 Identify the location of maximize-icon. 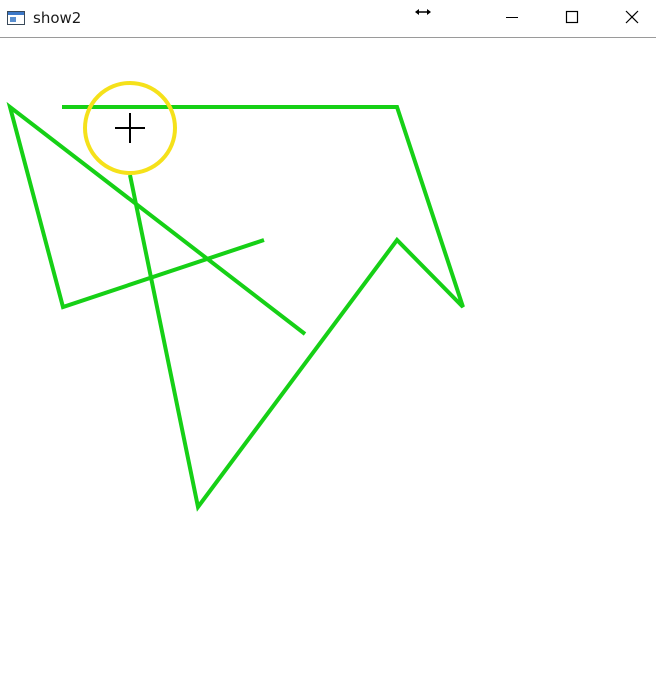
(572, 18).